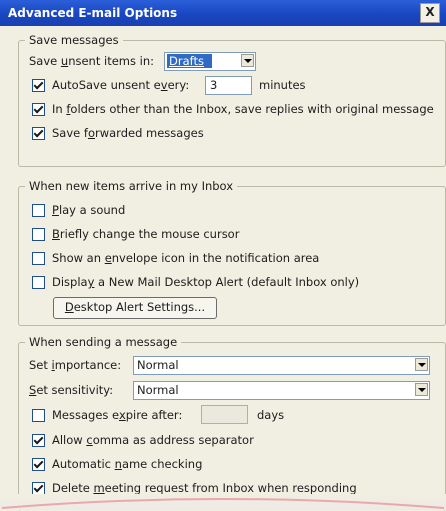 The width and height of the screenshot is (446, 511). I want to click on save-forwarded-checkbox, so click(38, 133).